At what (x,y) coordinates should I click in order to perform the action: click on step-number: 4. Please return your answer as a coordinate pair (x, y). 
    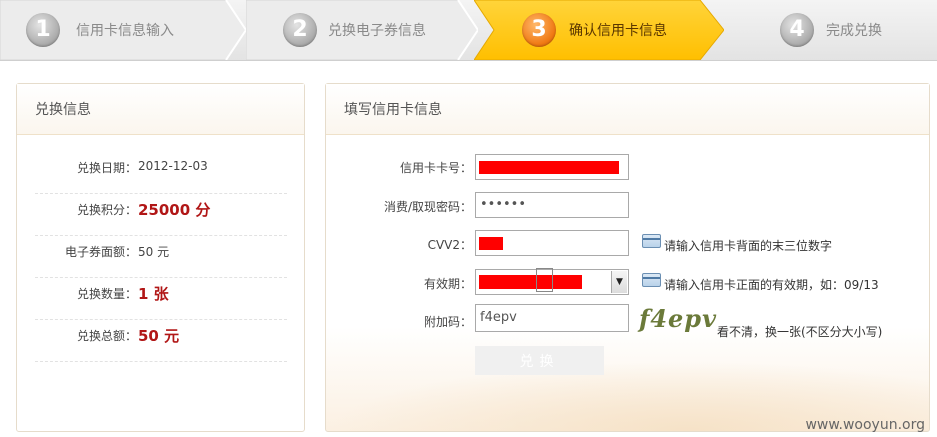
    Looking at the image, I should click on (797, 30).